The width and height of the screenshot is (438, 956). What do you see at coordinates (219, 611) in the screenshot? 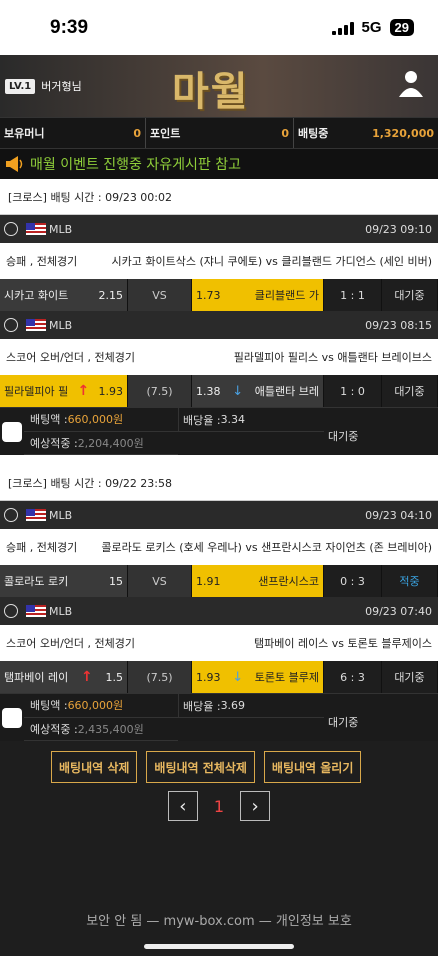
I see `league-row: MLB 09/23 07:40` at bounding box center [219, 611].